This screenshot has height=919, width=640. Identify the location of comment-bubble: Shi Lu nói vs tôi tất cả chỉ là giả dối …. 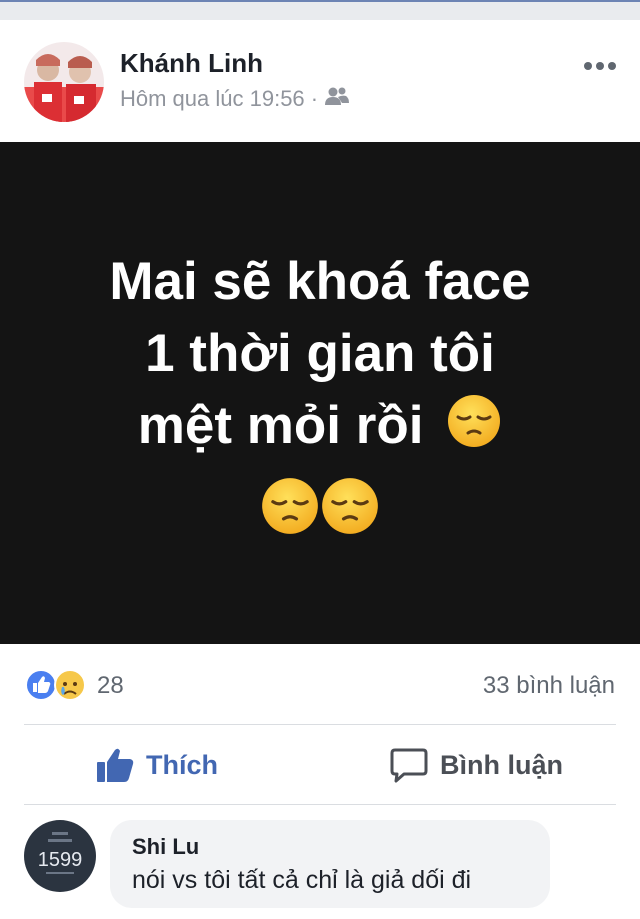
(330, 864).